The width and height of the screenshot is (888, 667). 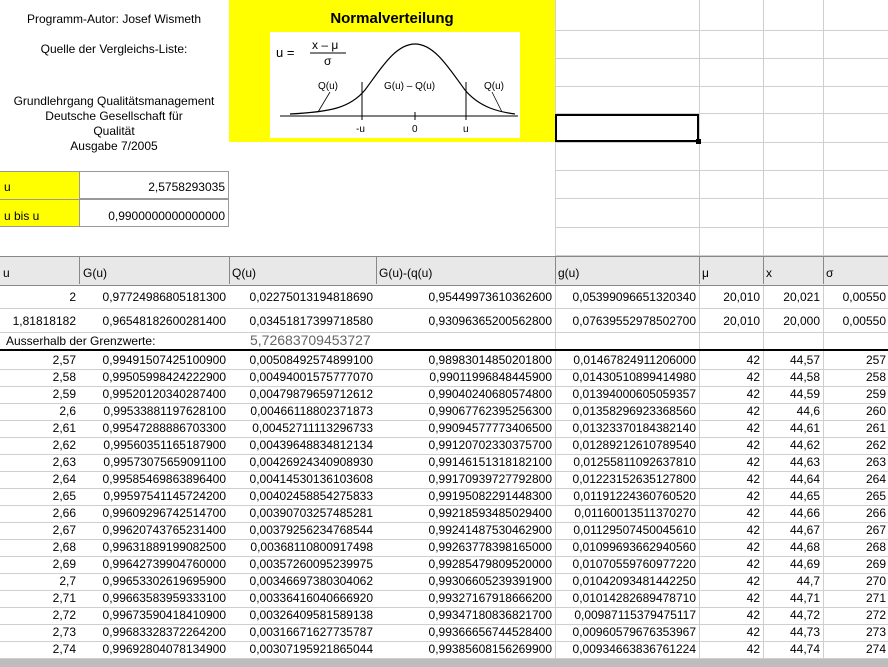 I want to click on cell-G: 0,99663583959333100, so click(x=152, y=598).